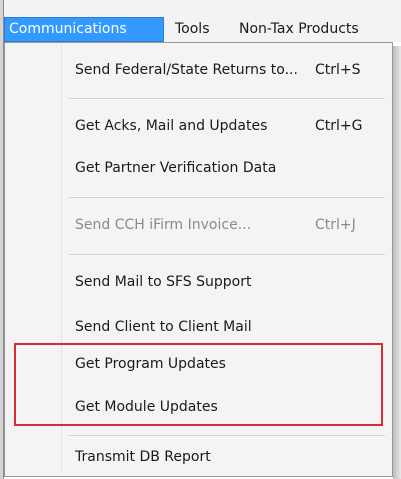 The width and height of the screenshot is (401, 479). Describe the element at coordinates (200, 29) in the screenshot. I see `menubar-tools: Tools` at that location.